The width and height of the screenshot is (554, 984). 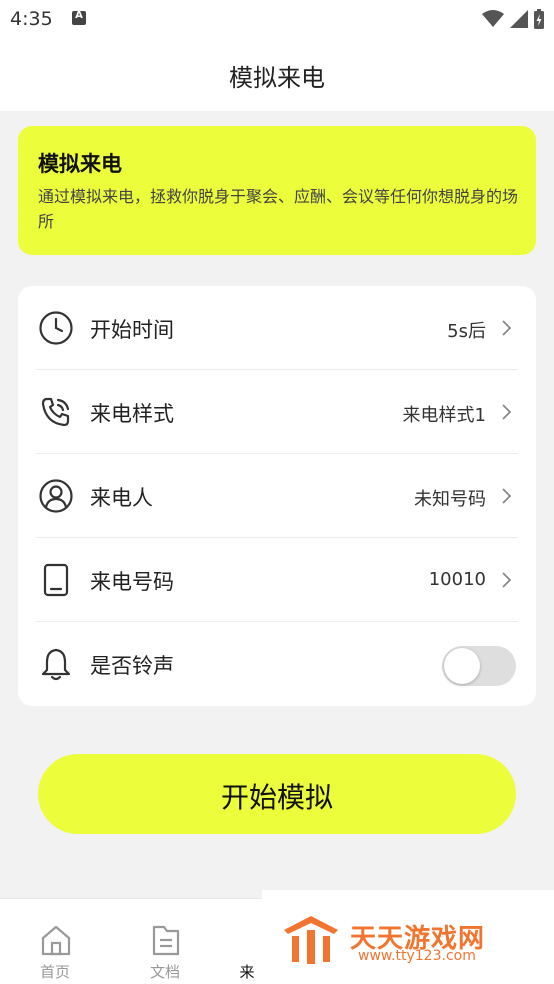 What do you see at coordinates (450, 499) in the screenshot?
I see `caller-value: 未知号码` at bounding box center [450, 499].